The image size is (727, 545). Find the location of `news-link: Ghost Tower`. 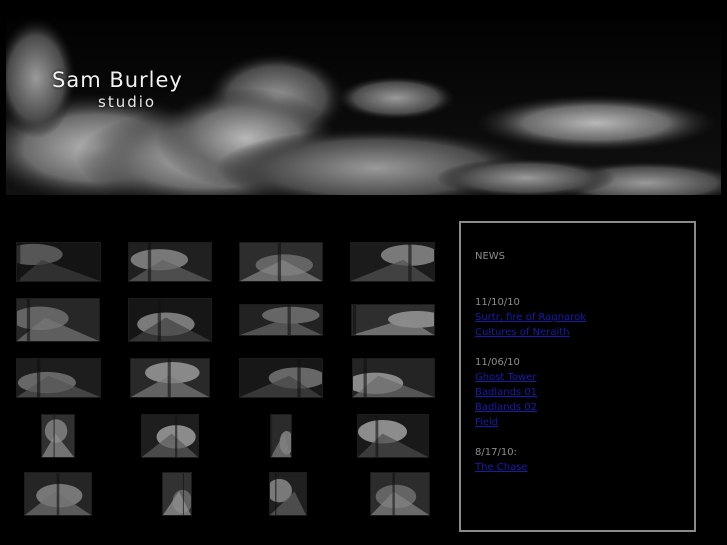

news-link: Ghost Tower is located at coordinates (580, 377).